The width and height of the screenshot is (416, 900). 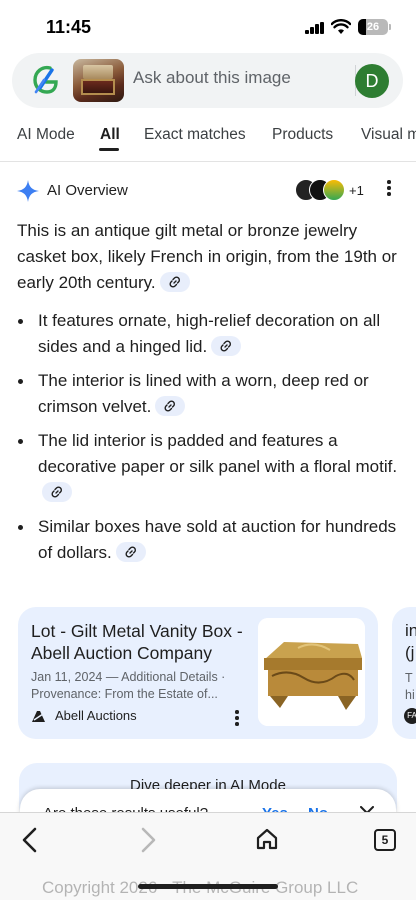 I want to click on tab-all: All, so click(x=110, y=135).